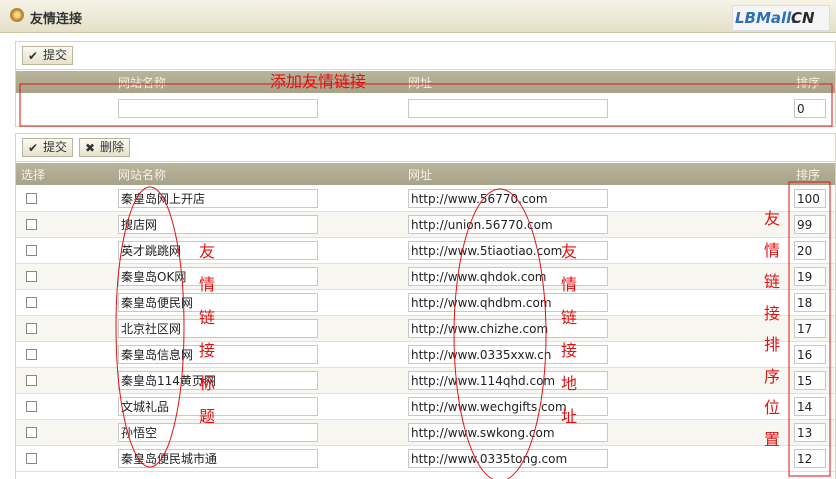 The height and width of the screenshot is (479, 836). What do you see at coordinates (207, 383) in the screenshot?
I see `annotation-char: 标` at bounding box center [207, 383].